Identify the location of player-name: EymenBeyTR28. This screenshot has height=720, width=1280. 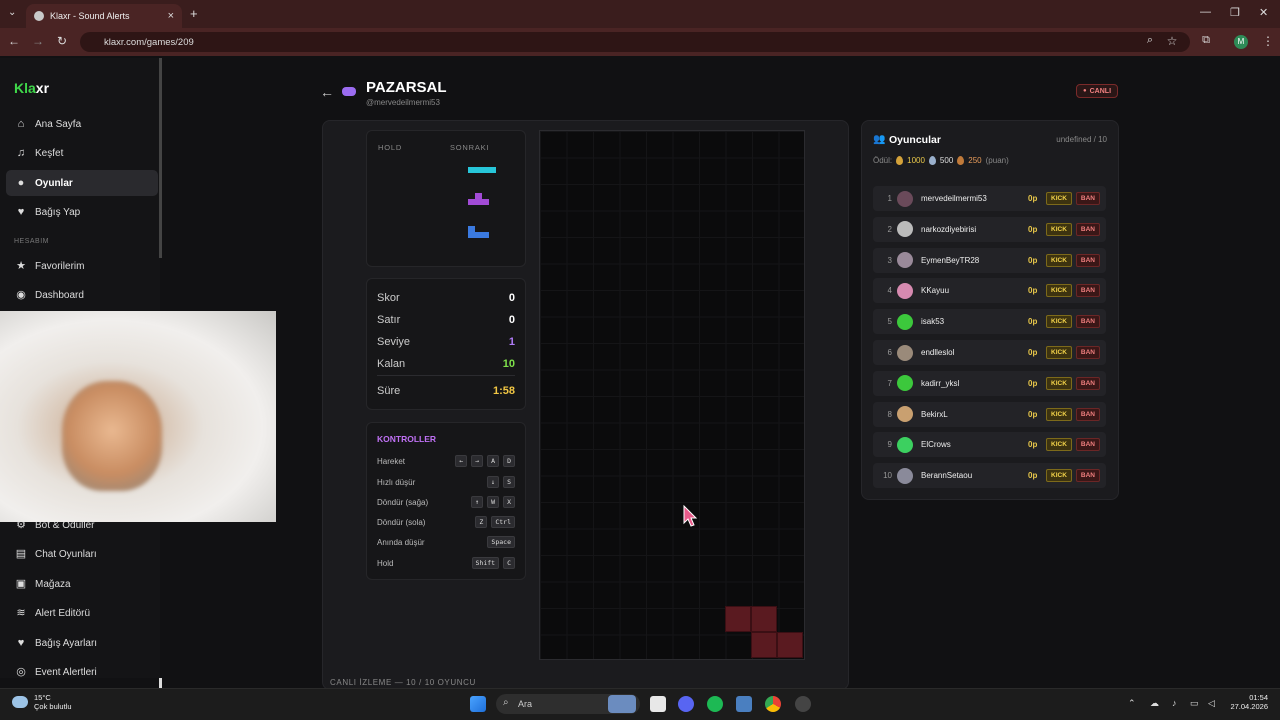
(950, 260).